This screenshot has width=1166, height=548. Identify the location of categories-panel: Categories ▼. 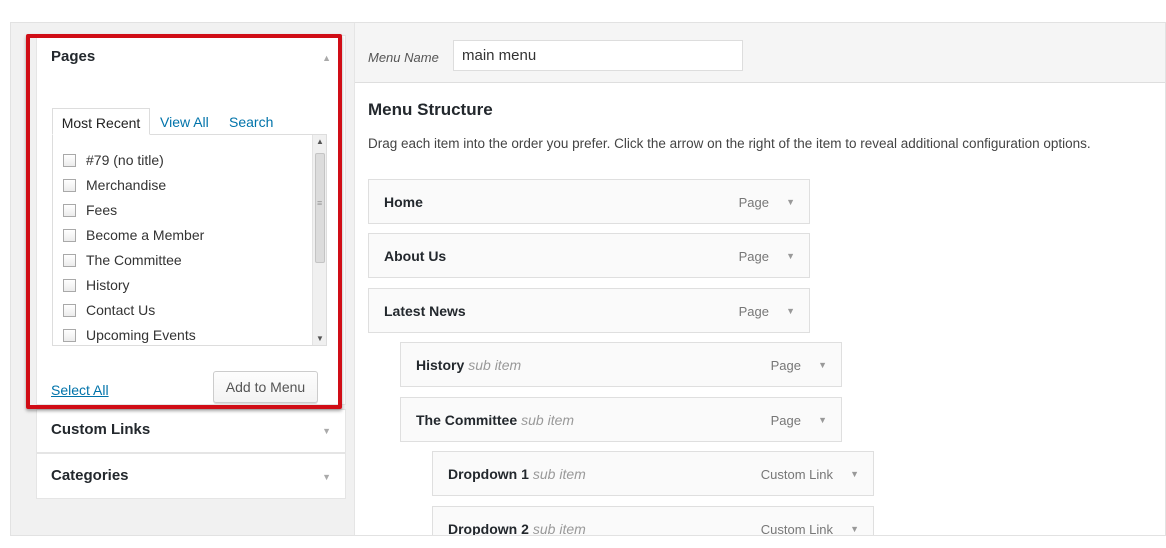
(191, 476).